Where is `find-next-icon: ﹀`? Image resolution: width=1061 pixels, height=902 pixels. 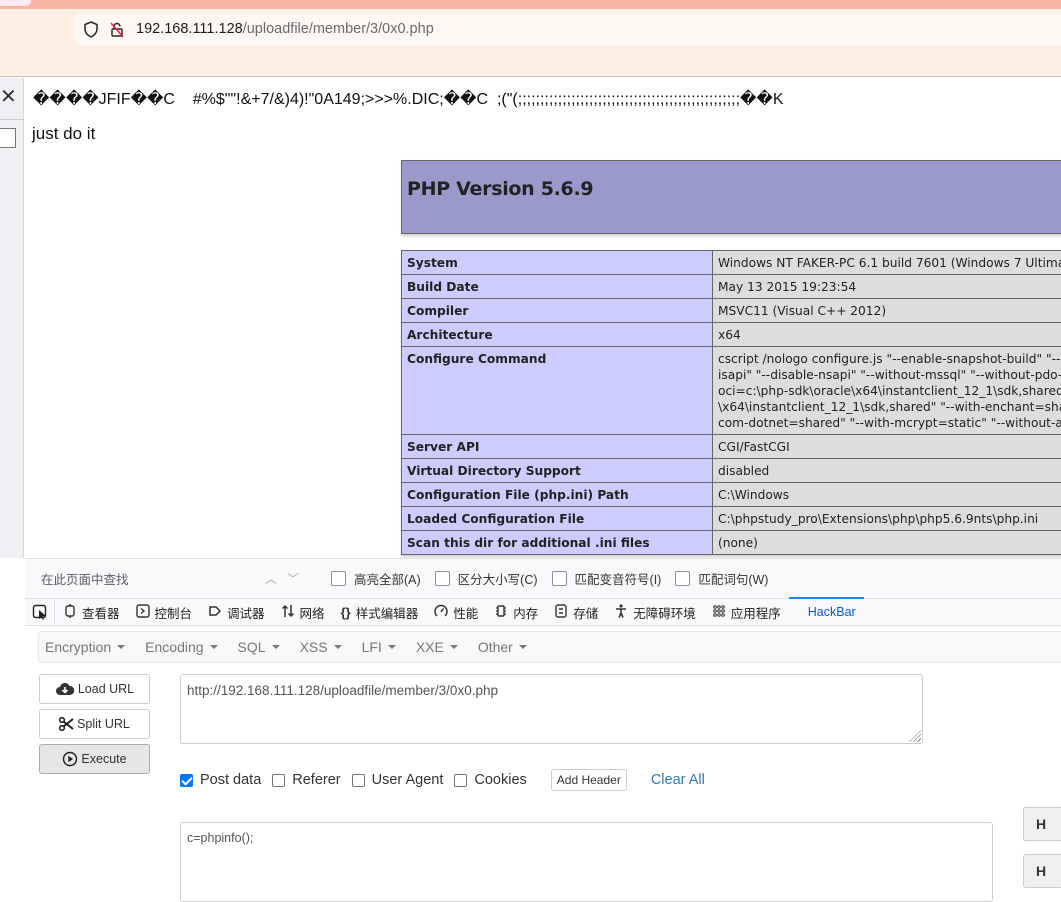
find-next-icon: ﹀ is located at coordinates (298, 579).